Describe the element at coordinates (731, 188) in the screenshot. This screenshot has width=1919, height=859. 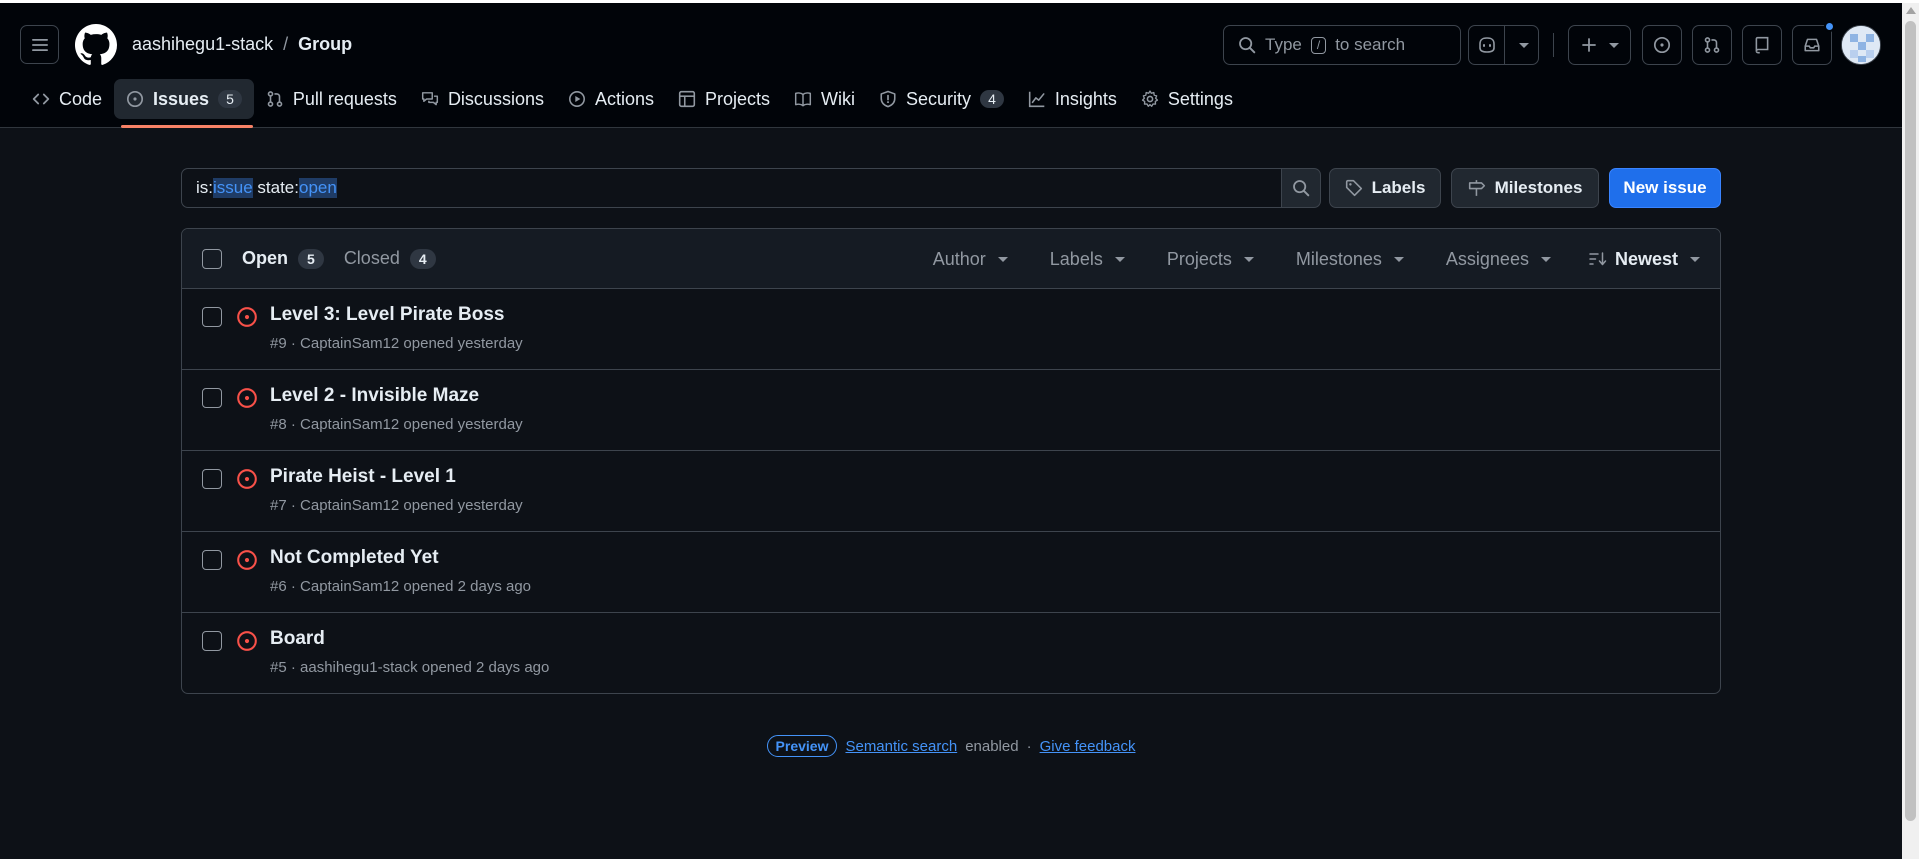
I see `issues-search-input: is: issue state: open` at that location.